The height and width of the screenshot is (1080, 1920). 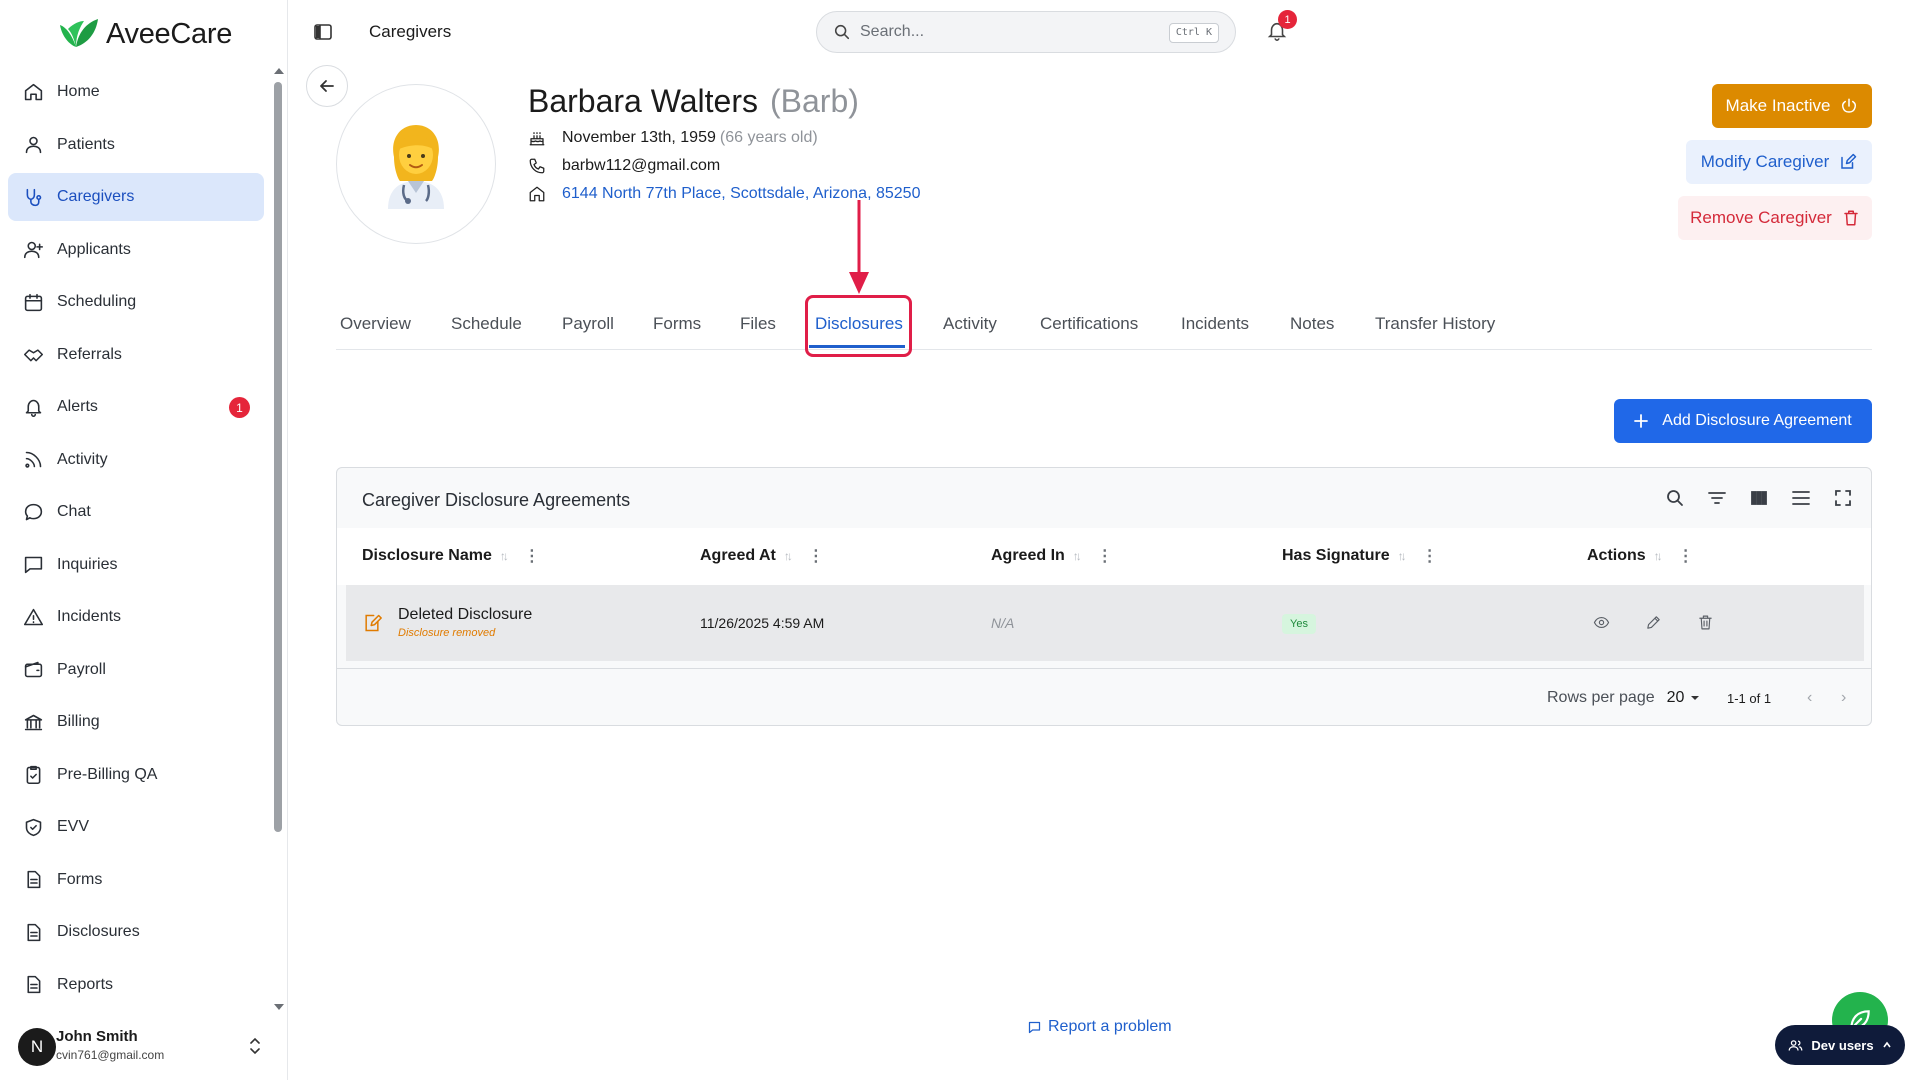 What do you see at coordinates (136, 775) in the screenshot?
I see `sidebar-item-pre-billing-qa: Pre-Billing QA` at bounding box center [136, 775].